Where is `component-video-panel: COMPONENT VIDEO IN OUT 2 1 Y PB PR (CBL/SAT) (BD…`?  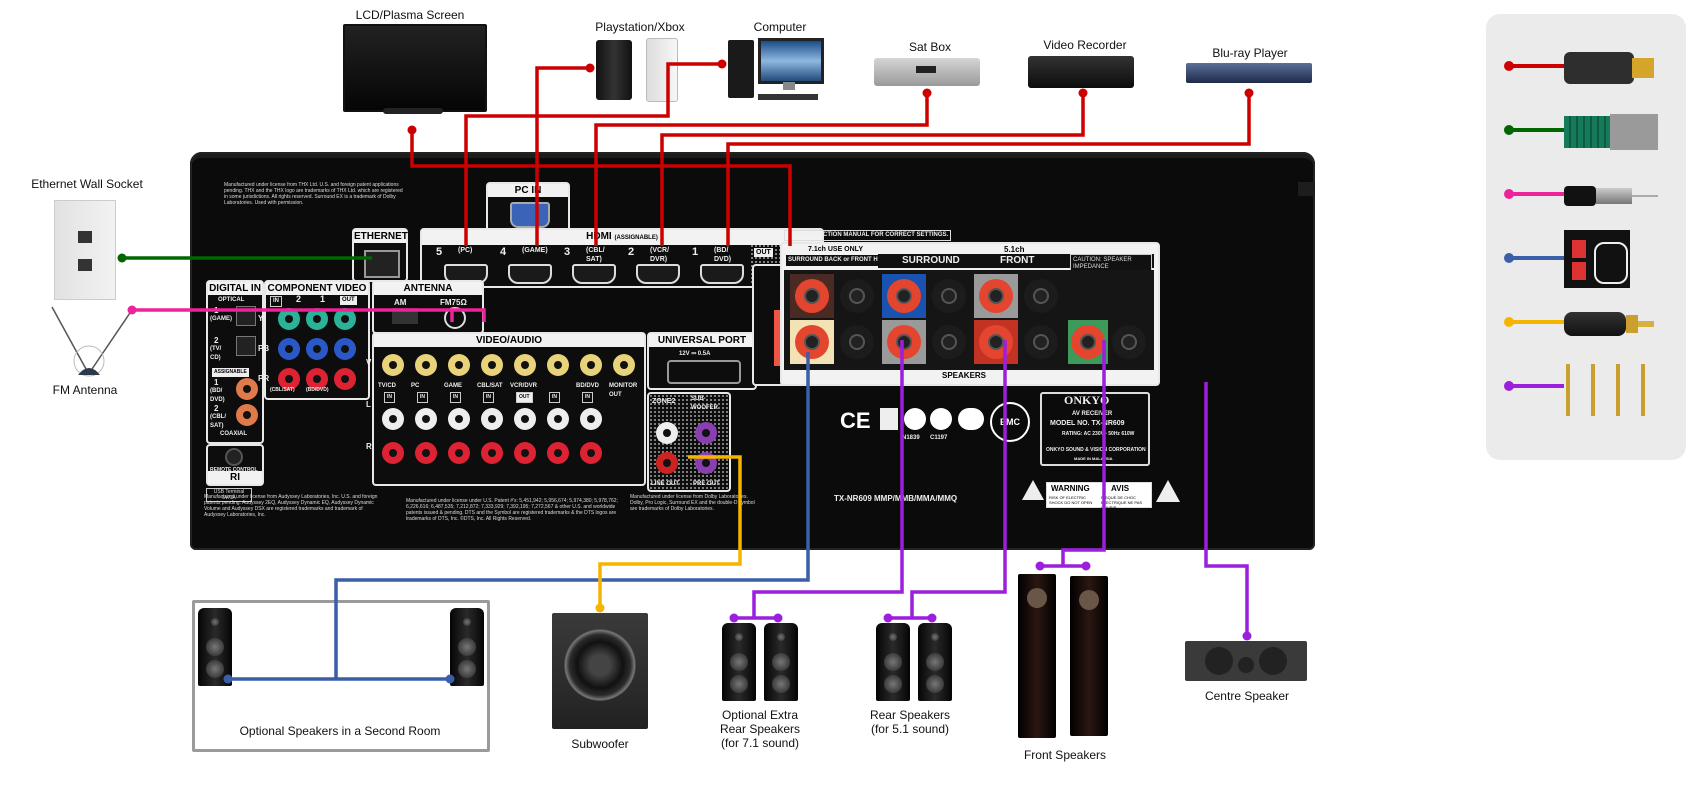
component-video-panel: COMPONENT VIDEO IN OUT 2 1 Y PB PR (CBL/SAT) (BD… is located at coordinates (314, 340).